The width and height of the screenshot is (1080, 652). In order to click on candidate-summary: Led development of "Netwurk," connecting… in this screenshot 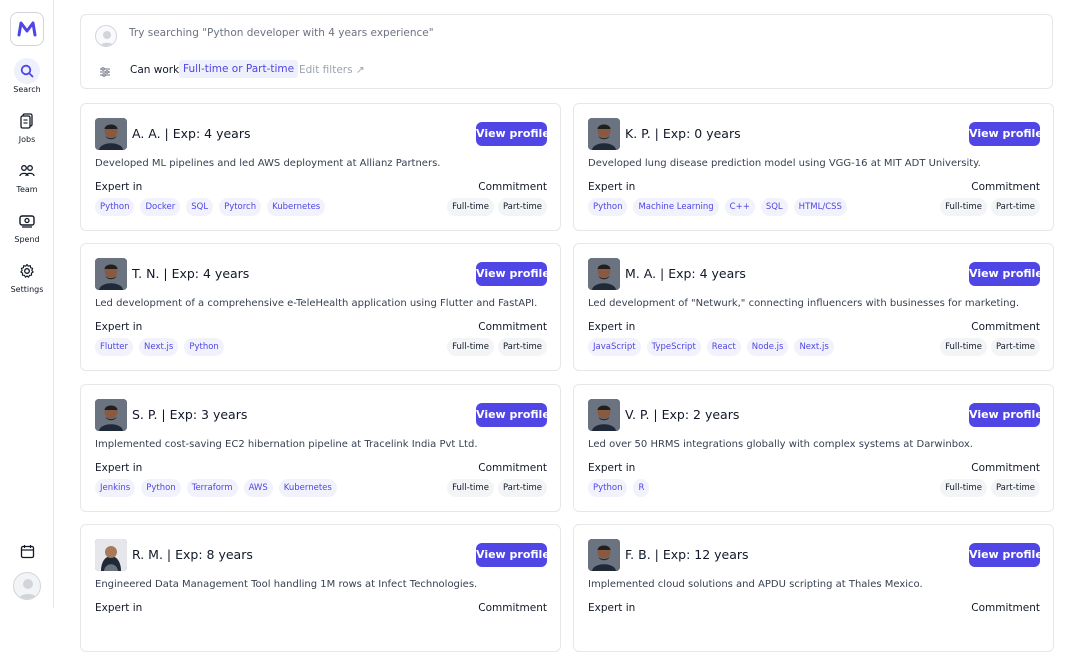, I will do `click(804, 303)`.